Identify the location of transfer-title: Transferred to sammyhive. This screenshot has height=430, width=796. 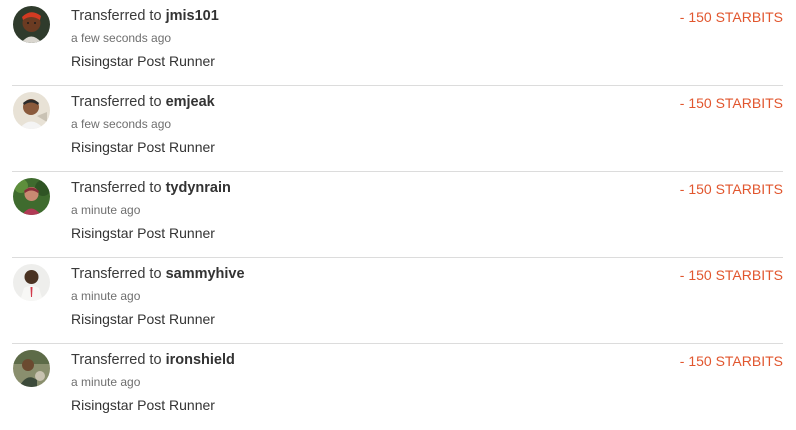
(158, 274).